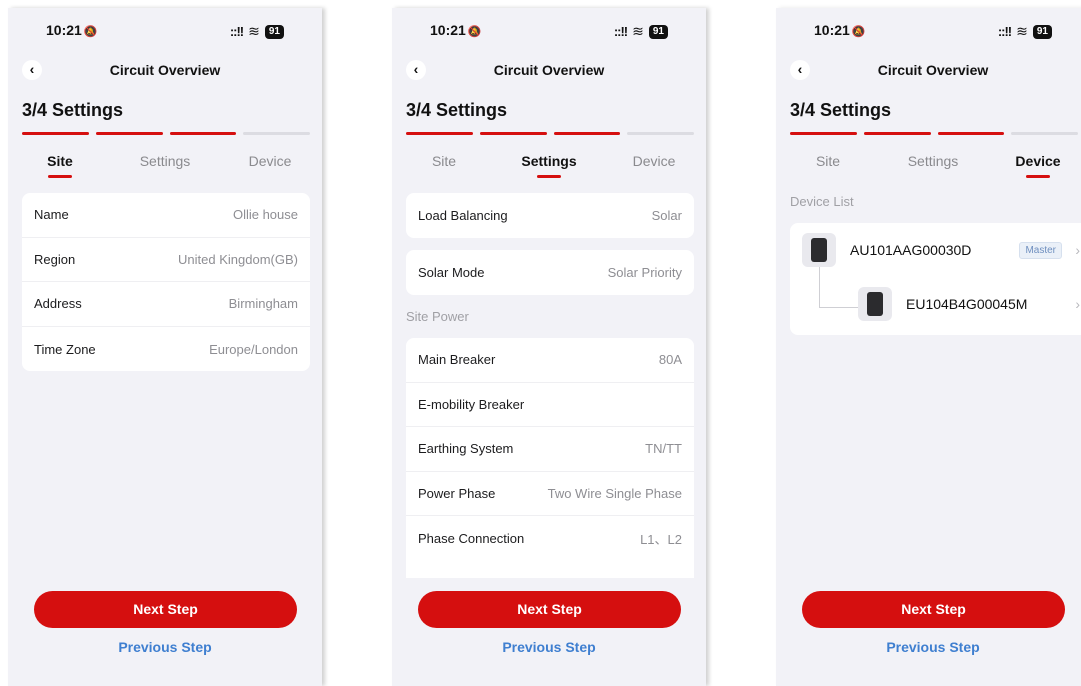 This screenshot has height=686, width=1081. I want to click on device-name: EU104B4G00045M, so click(967, 304).